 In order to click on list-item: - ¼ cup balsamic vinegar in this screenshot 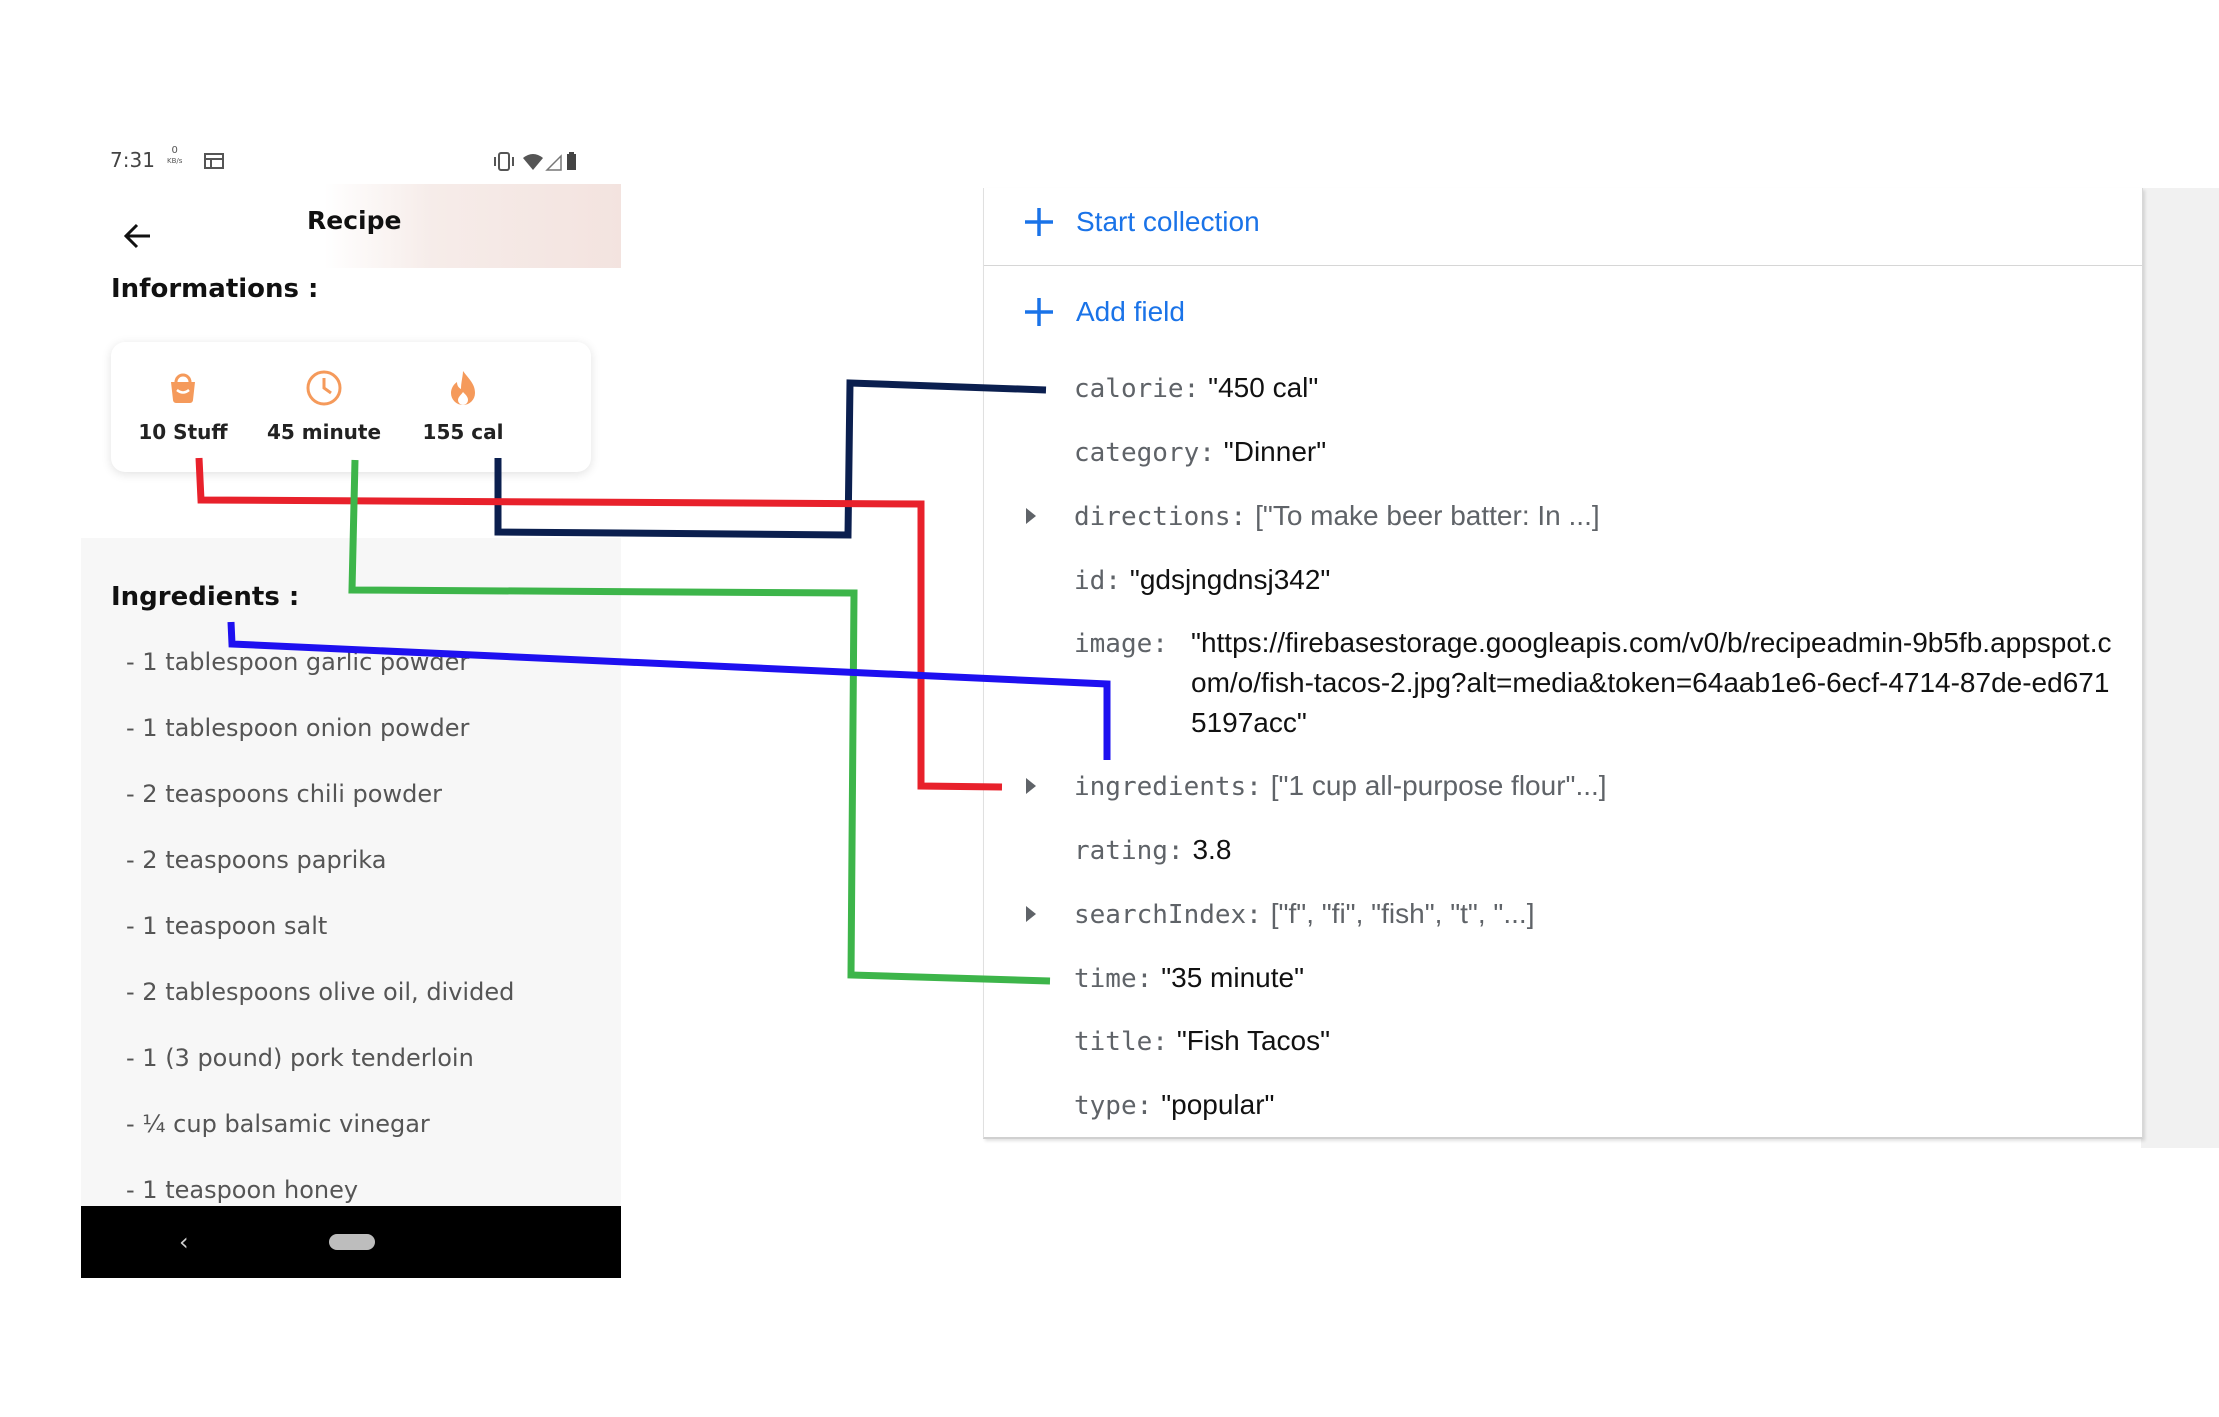, I will do `click(278, 1124)`.